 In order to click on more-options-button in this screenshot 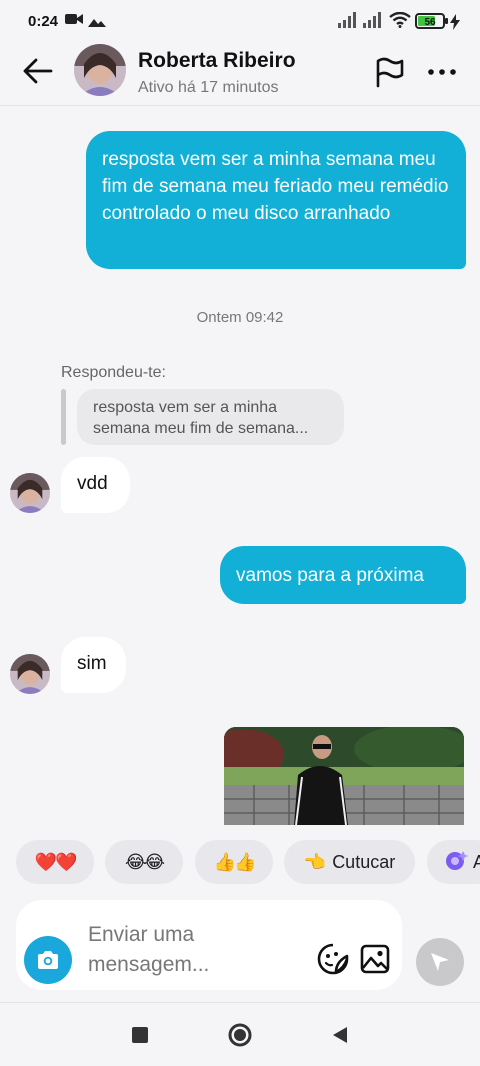, I will do `click(442, 72)`.